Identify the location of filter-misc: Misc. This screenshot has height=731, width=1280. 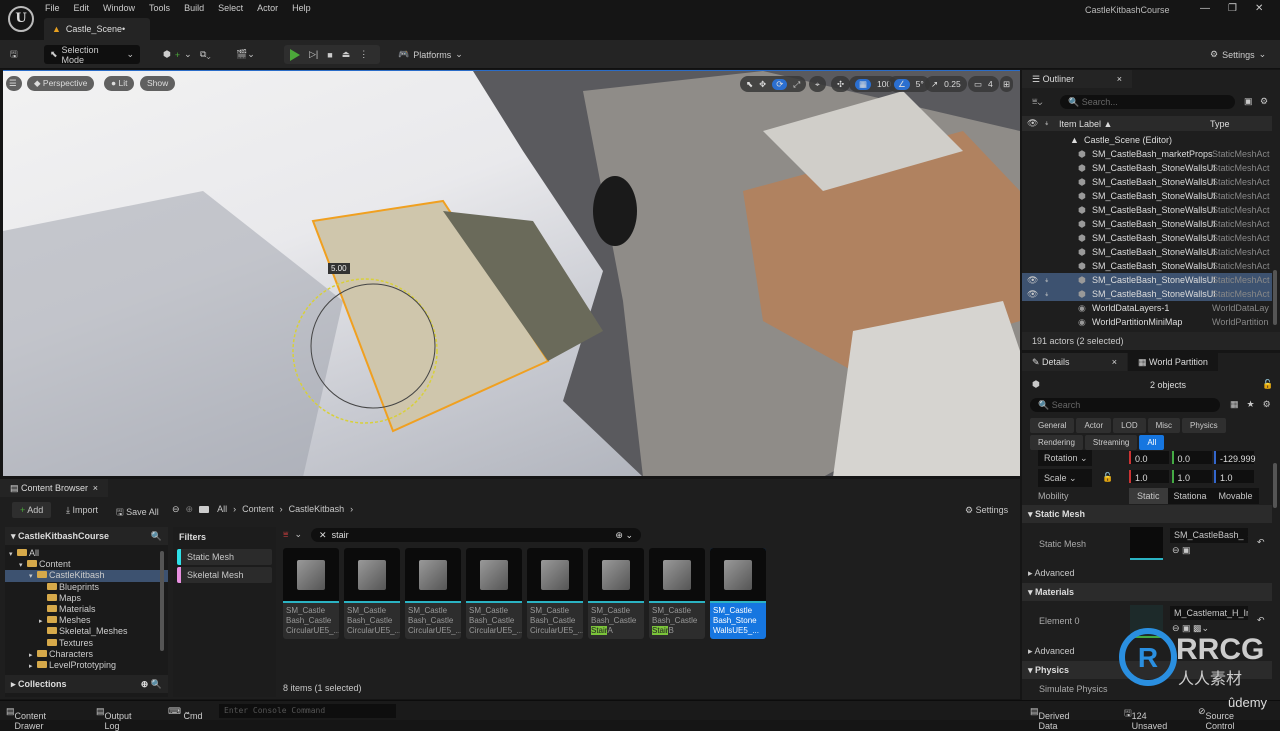
(1164, 425).